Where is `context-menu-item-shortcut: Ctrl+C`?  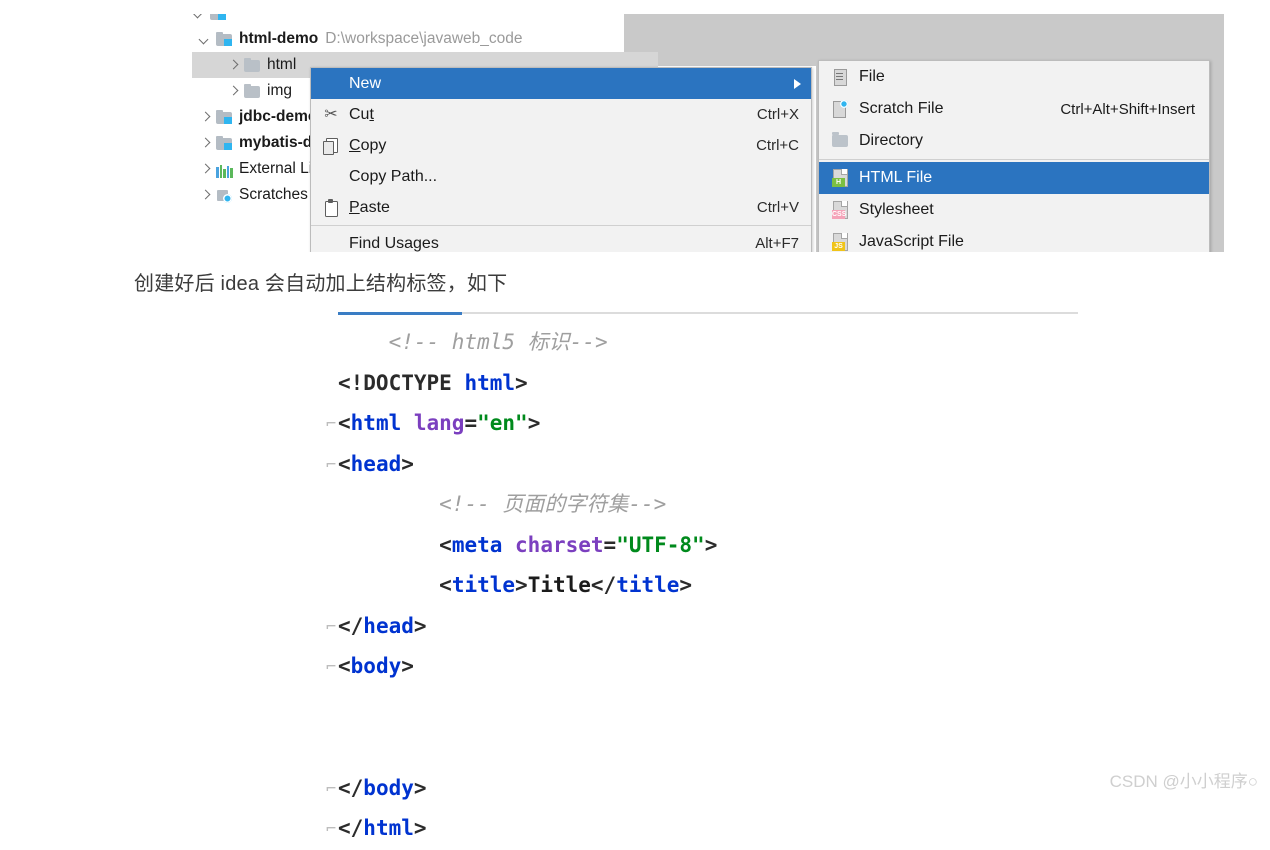 context-menu-item-shortcut: Ctrl+C is located at coordinates (777, 145).